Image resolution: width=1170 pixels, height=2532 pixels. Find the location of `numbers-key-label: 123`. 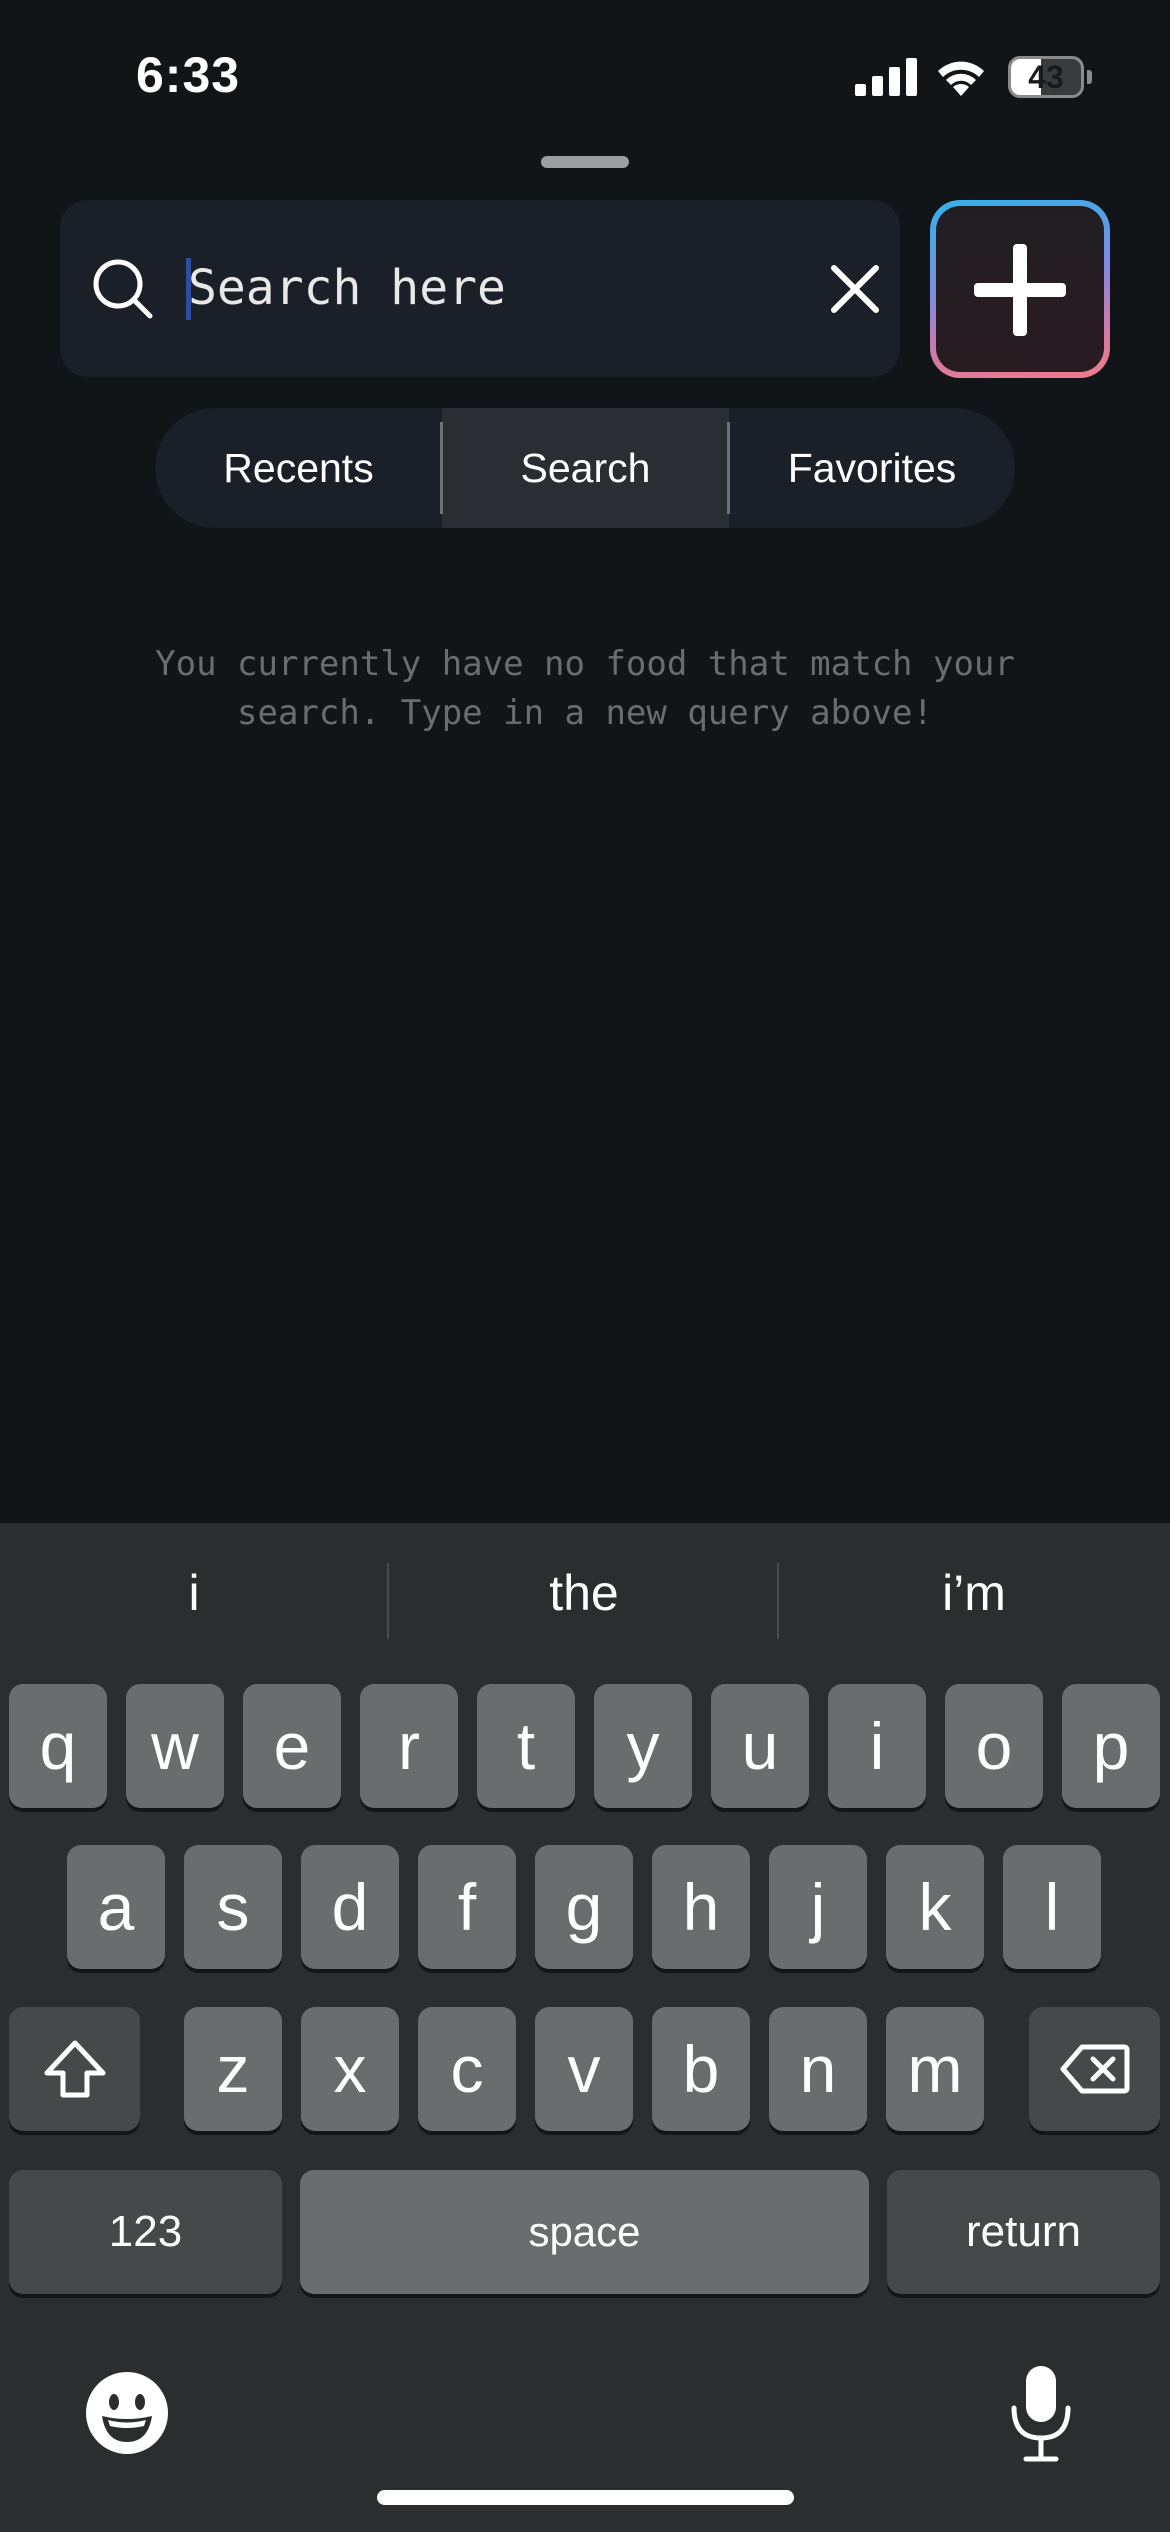

numbers-key-label: 123 is located at coordinates (145, 2231).